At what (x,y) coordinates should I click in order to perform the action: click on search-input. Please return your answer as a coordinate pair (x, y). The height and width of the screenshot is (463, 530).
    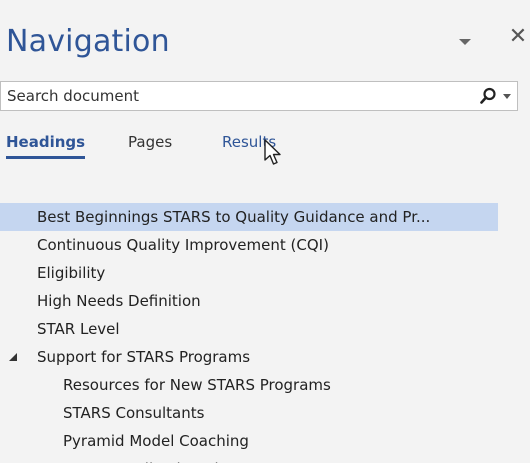
    Looking at the image, I should click on (227, 96).